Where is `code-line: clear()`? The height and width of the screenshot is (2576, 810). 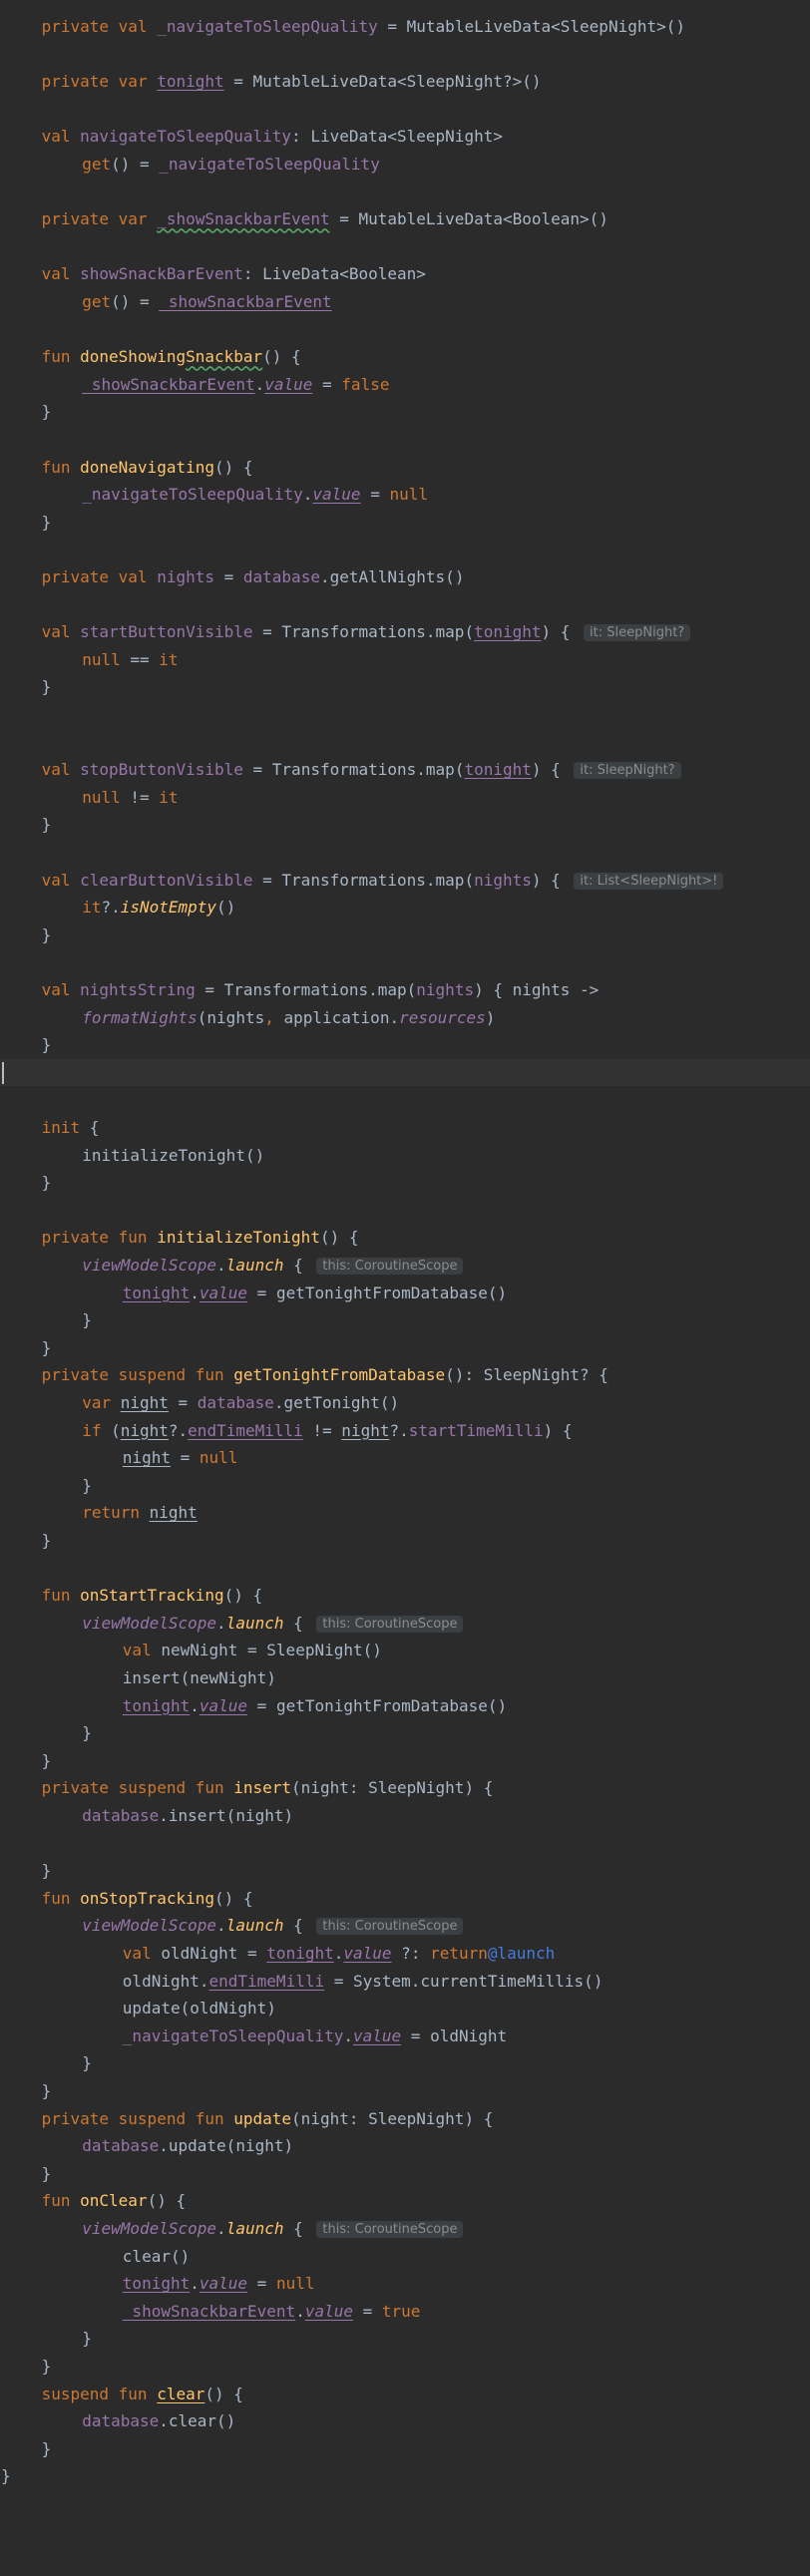
code-line: clear() is located at coordinates (405, 2257).